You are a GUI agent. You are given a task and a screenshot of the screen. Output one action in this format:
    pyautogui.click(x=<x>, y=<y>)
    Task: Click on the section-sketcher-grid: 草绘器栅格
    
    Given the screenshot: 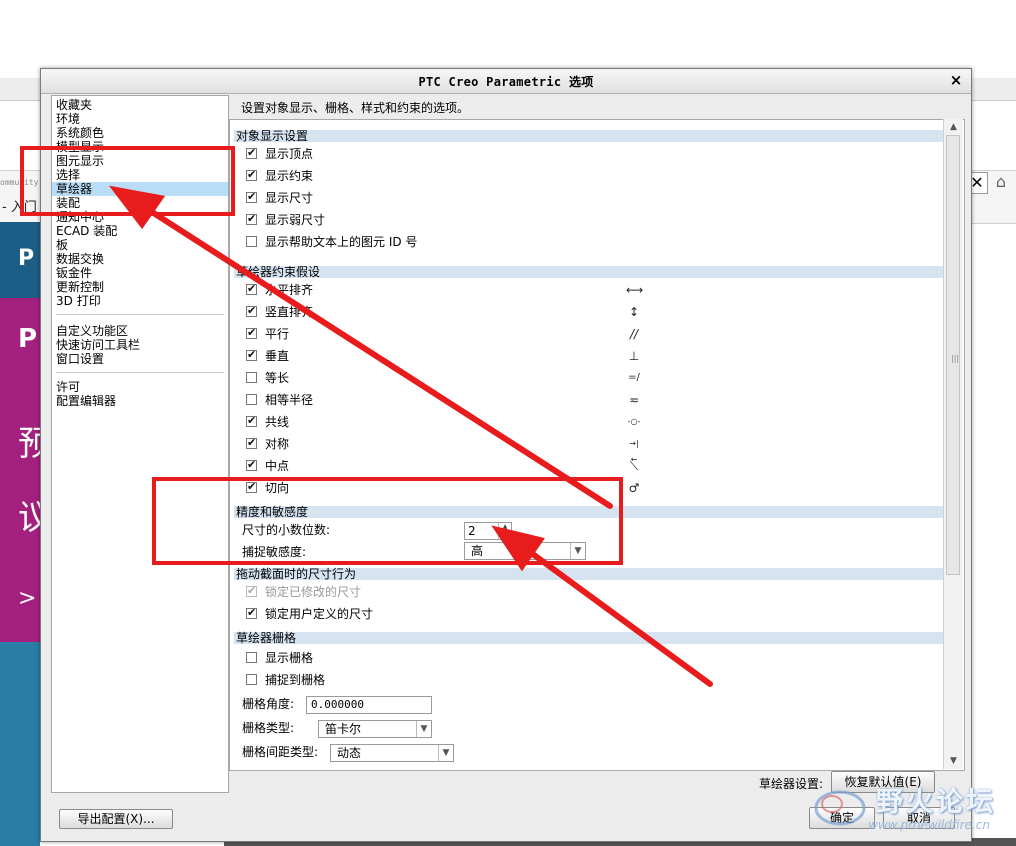 What is the action you would take?
    pyautogui.click(x=589, y=638)
    